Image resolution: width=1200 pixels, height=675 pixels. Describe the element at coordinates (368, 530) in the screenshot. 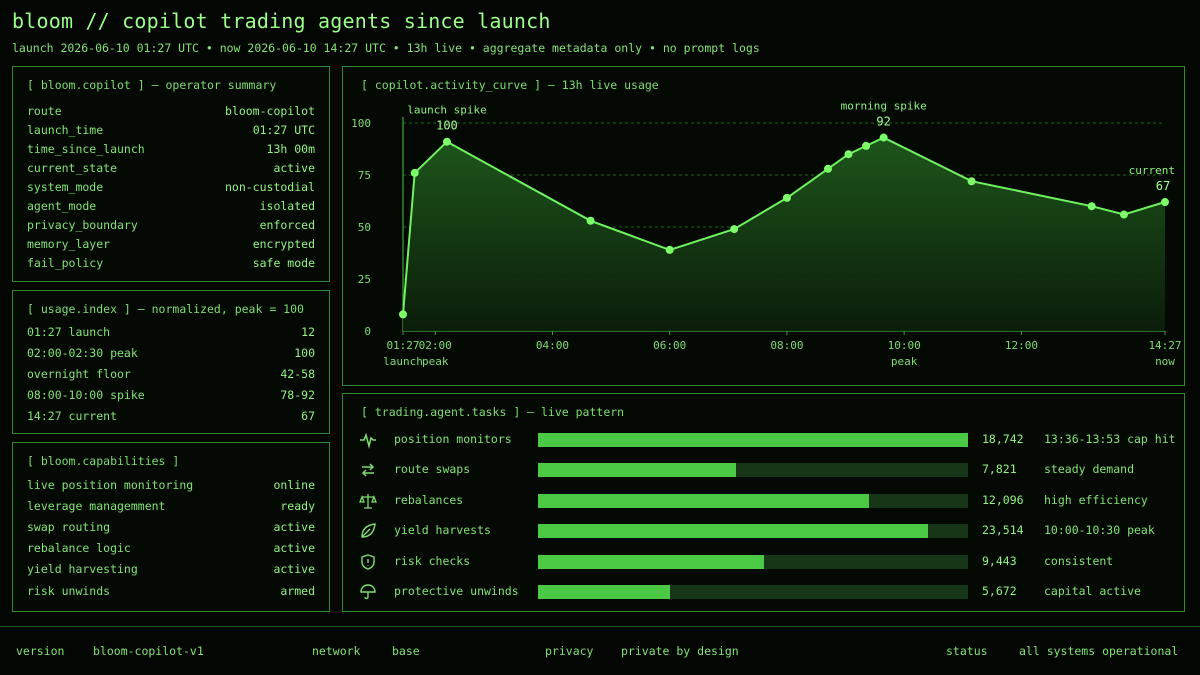

I see `leaf-icon` at that location.